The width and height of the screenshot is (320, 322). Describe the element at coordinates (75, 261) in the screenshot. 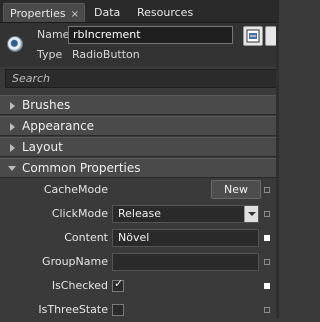

I see `property-label: GroupName` at that location.